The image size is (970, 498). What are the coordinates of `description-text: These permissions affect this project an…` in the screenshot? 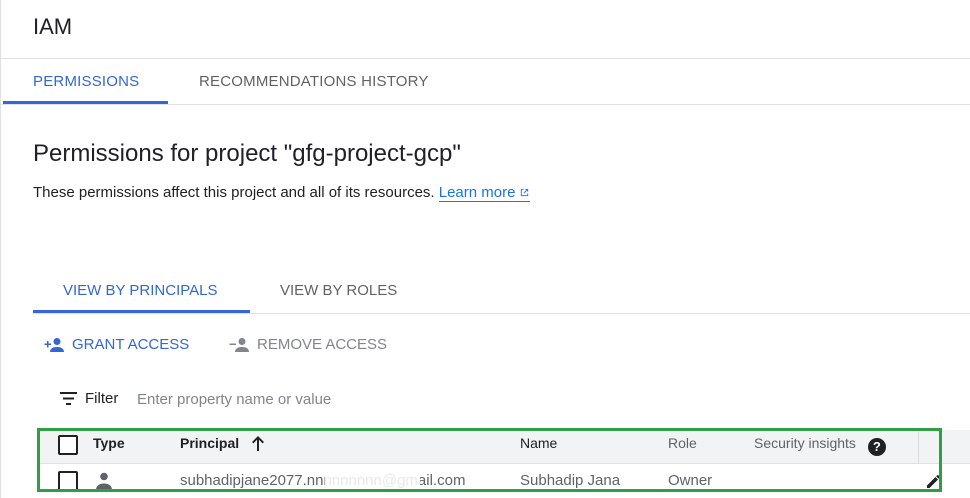 It's located at (234, 192).